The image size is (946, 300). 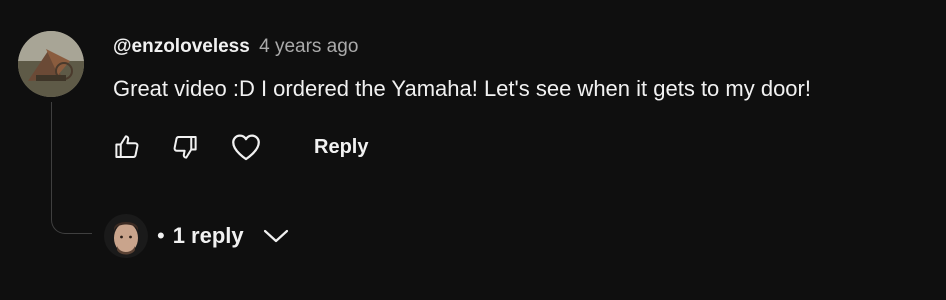 I want to click on chevron-down-icon, so click(x=276, y=236).